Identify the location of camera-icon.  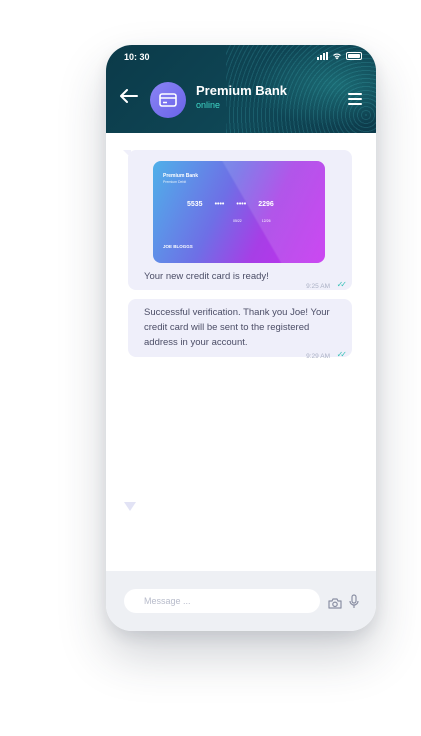
(335, 605).